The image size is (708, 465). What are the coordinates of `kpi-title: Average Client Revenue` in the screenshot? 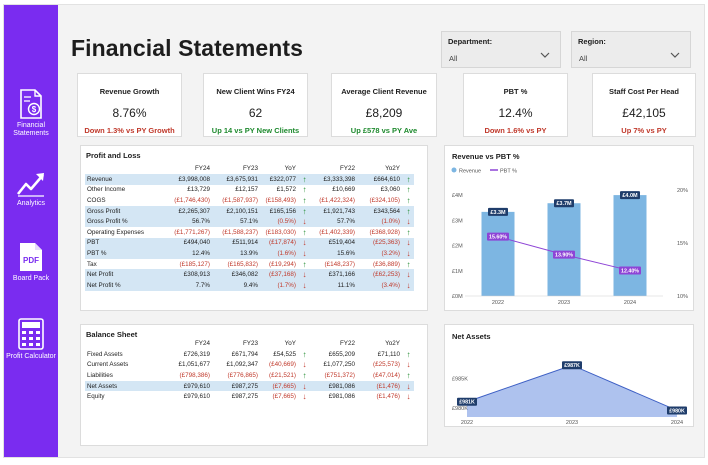 It's located at (384, 91).